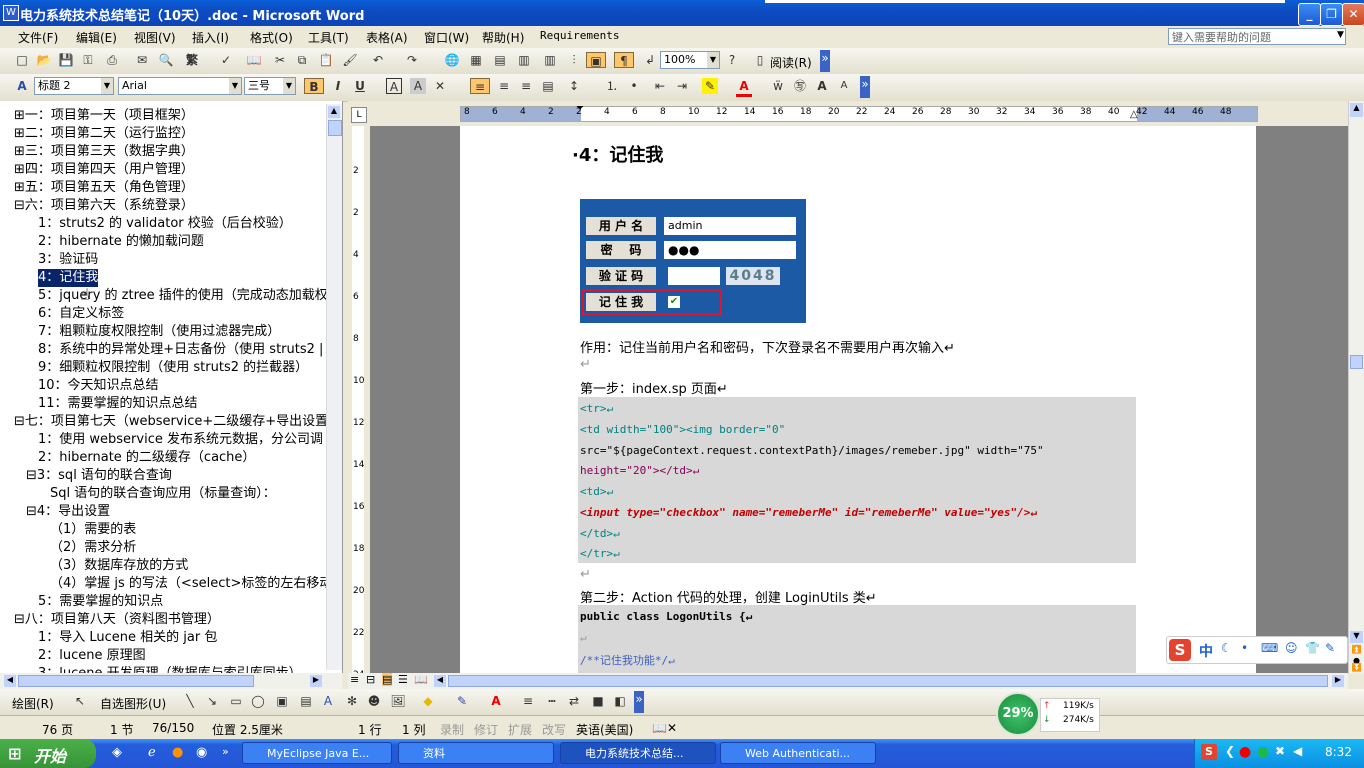 This screenshot has height=768, width=1364. What do you see at coordinates (528, 701) in the screenshot?
I see `line-style-icon: ≡` at bounding box center [528, 701].